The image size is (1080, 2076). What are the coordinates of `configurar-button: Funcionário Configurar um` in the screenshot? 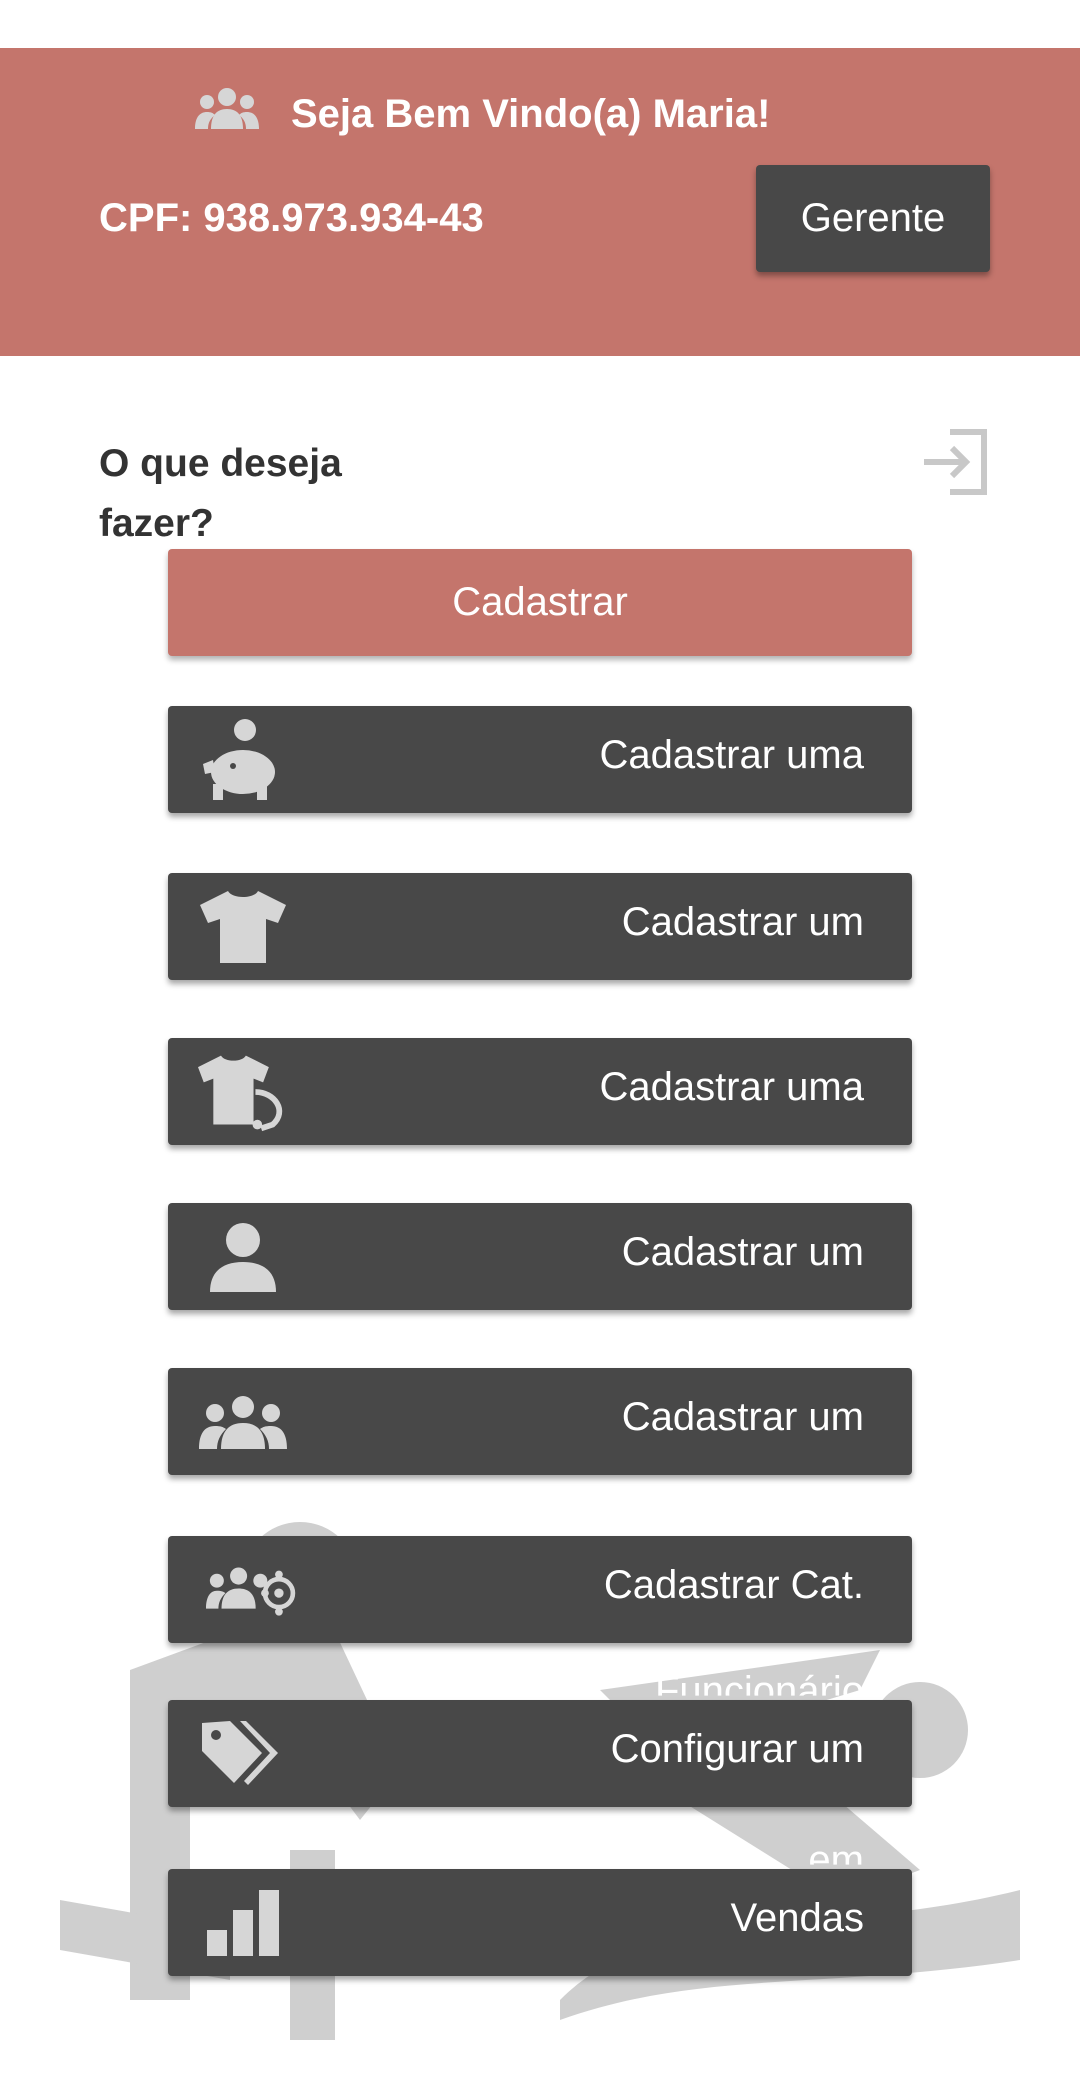 It's located at (540, 1738).